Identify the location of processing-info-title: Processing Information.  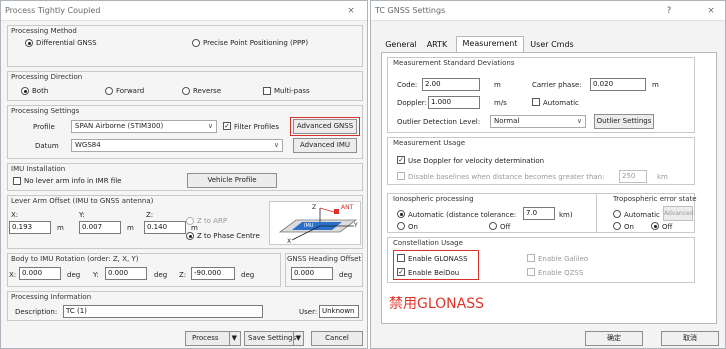
(51, 297).